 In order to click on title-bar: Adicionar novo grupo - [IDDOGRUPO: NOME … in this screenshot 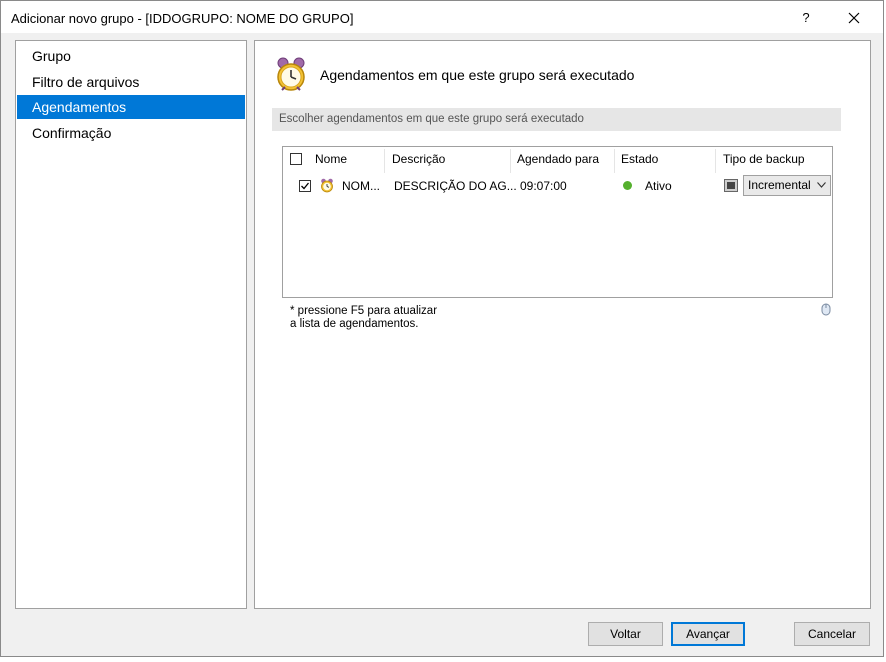, I will do `click(442, 17)`.